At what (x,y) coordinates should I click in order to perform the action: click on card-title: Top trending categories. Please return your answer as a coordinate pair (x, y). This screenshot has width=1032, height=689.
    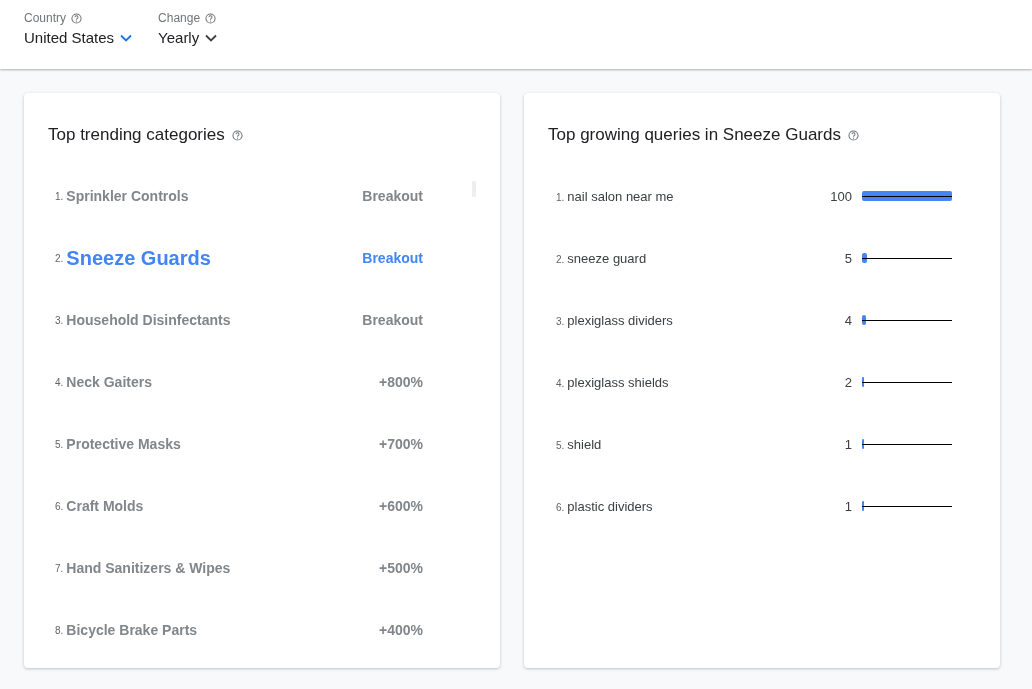
    Looking at the image, I should click on (136, 135).